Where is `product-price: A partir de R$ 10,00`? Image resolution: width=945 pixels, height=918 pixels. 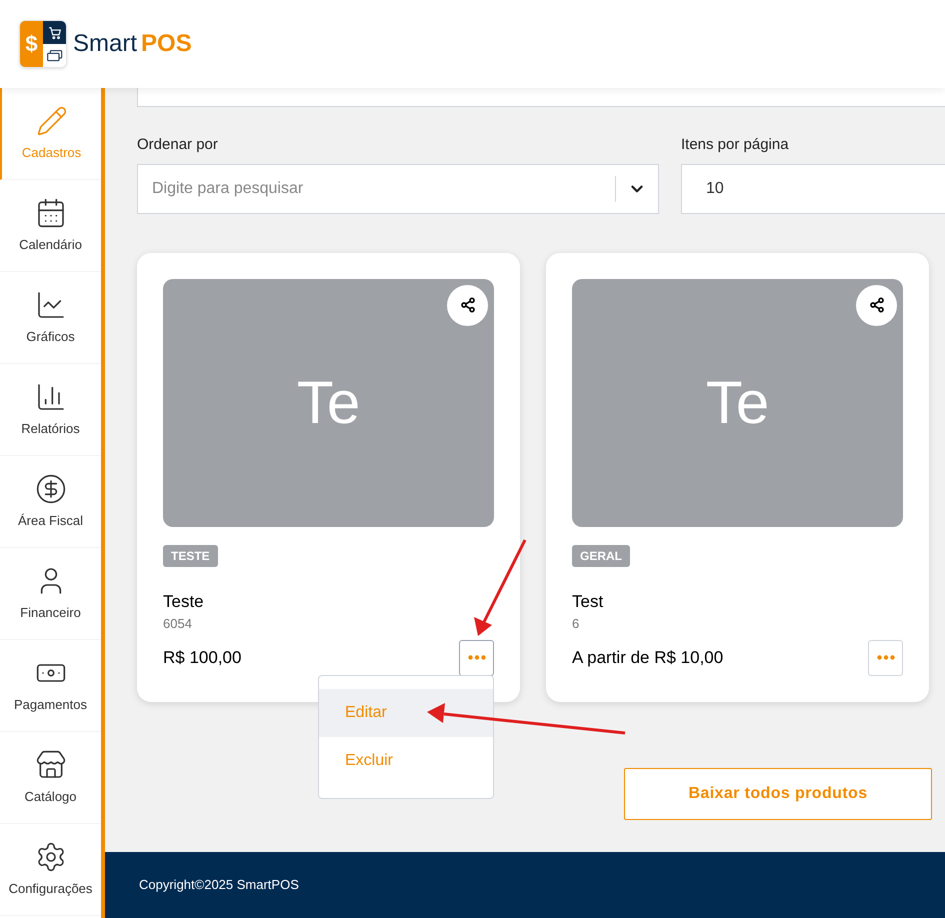 product-price: A partir de R$ 10,00 is located at coordinates (648, 657).